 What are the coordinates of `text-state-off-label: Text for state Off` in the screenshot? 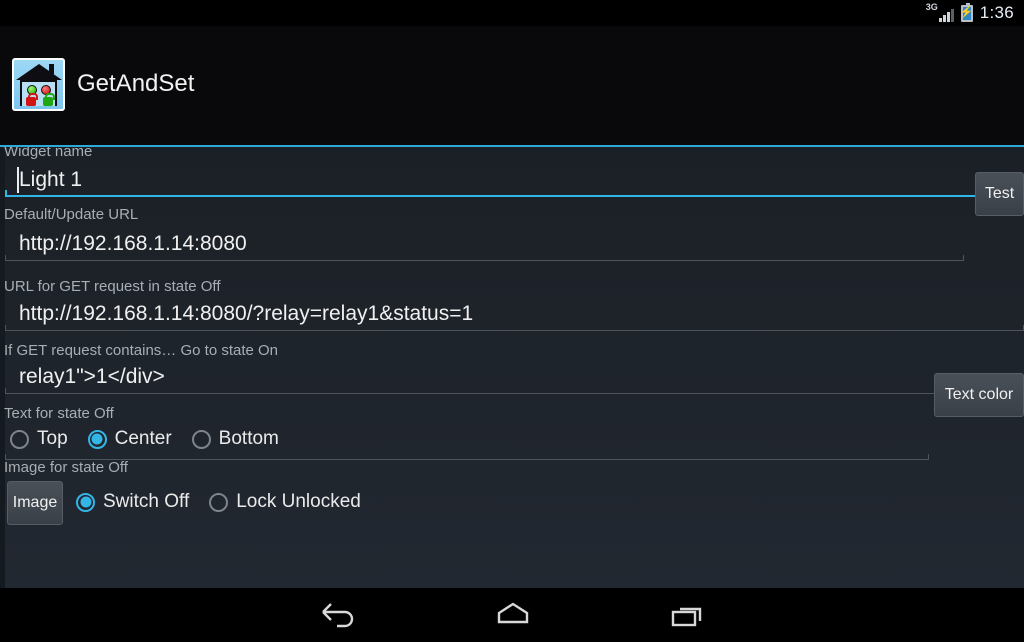 It's located at (59, 413).